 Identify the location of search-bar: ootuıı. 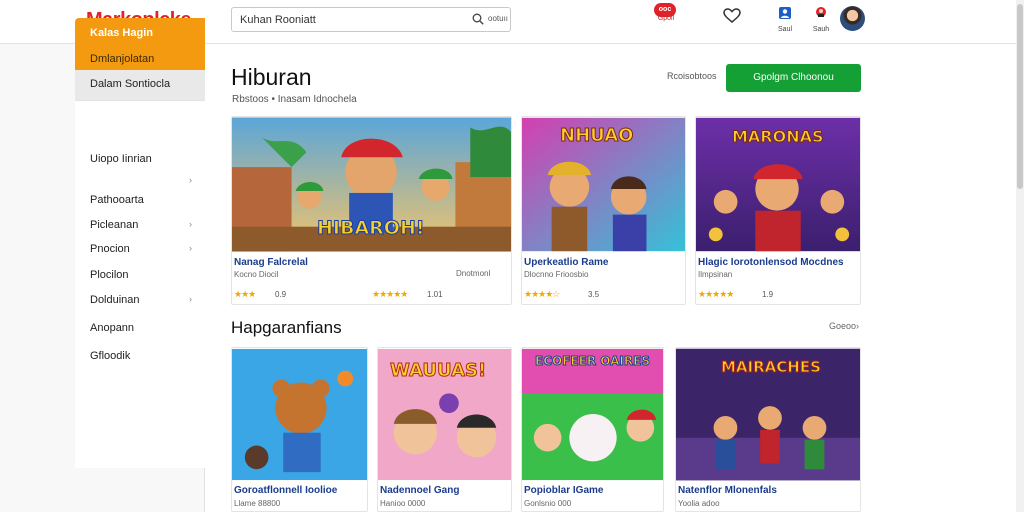
(371, 19).